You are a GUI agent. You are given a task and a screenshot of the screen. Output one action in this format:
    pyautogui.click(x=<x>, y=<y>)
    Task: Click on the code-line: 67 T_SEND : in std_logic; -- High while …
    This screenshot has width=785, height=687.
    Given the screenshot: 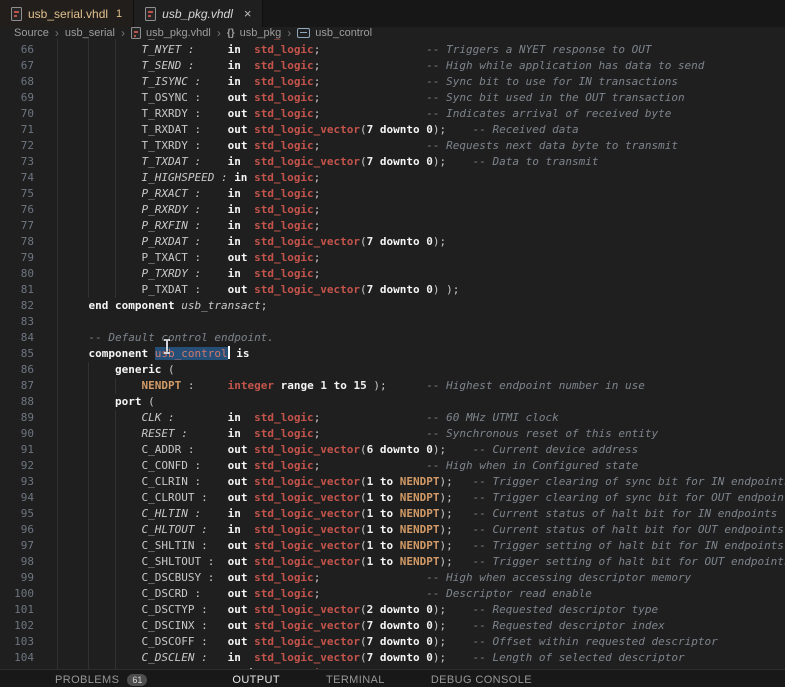 What is the action you would take?
    pyautogui.click(x=392, y=66)
    